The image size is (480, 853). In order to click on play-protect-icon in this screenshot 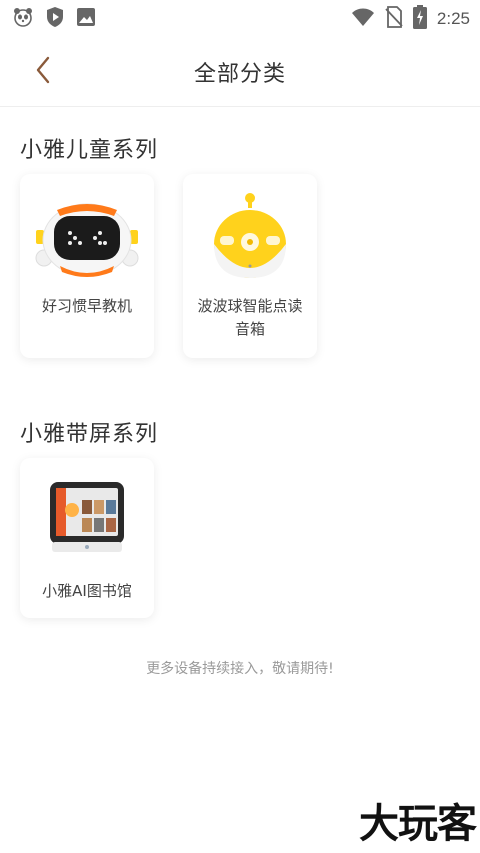, I will do `click(55, 19)`.